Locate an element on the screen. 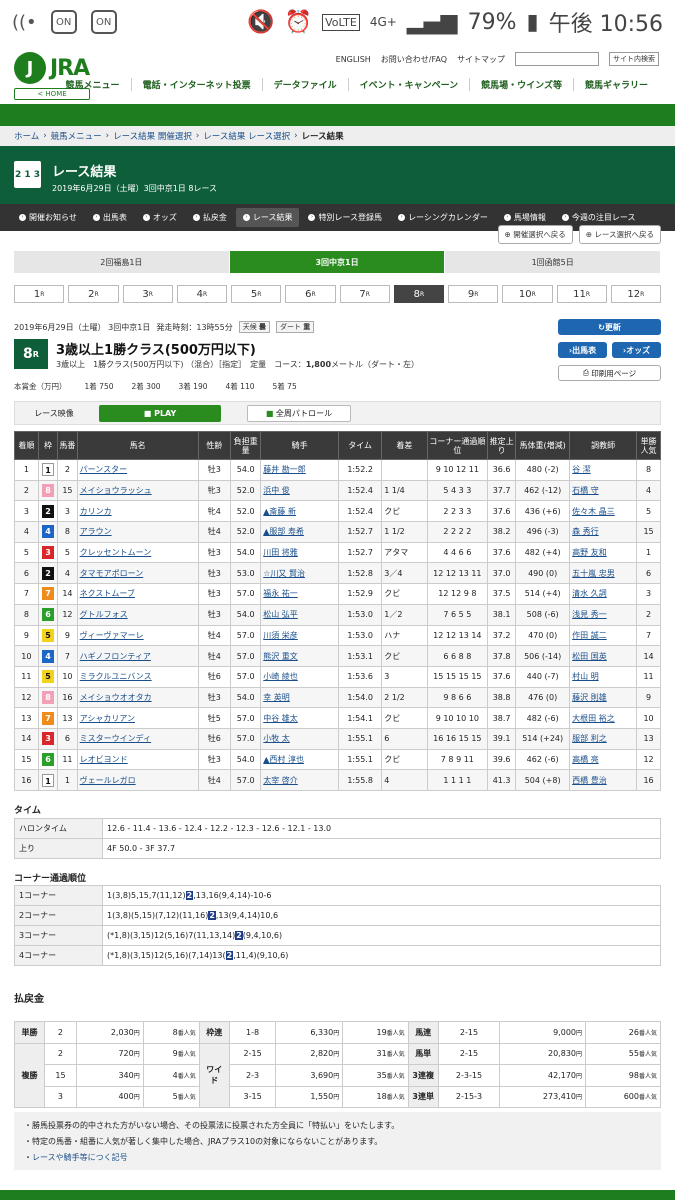 Image resolution: width=675 pixels, height=1200 pixels. jockey-link: 小崎 綾也 is located at coordinates (280, 676).